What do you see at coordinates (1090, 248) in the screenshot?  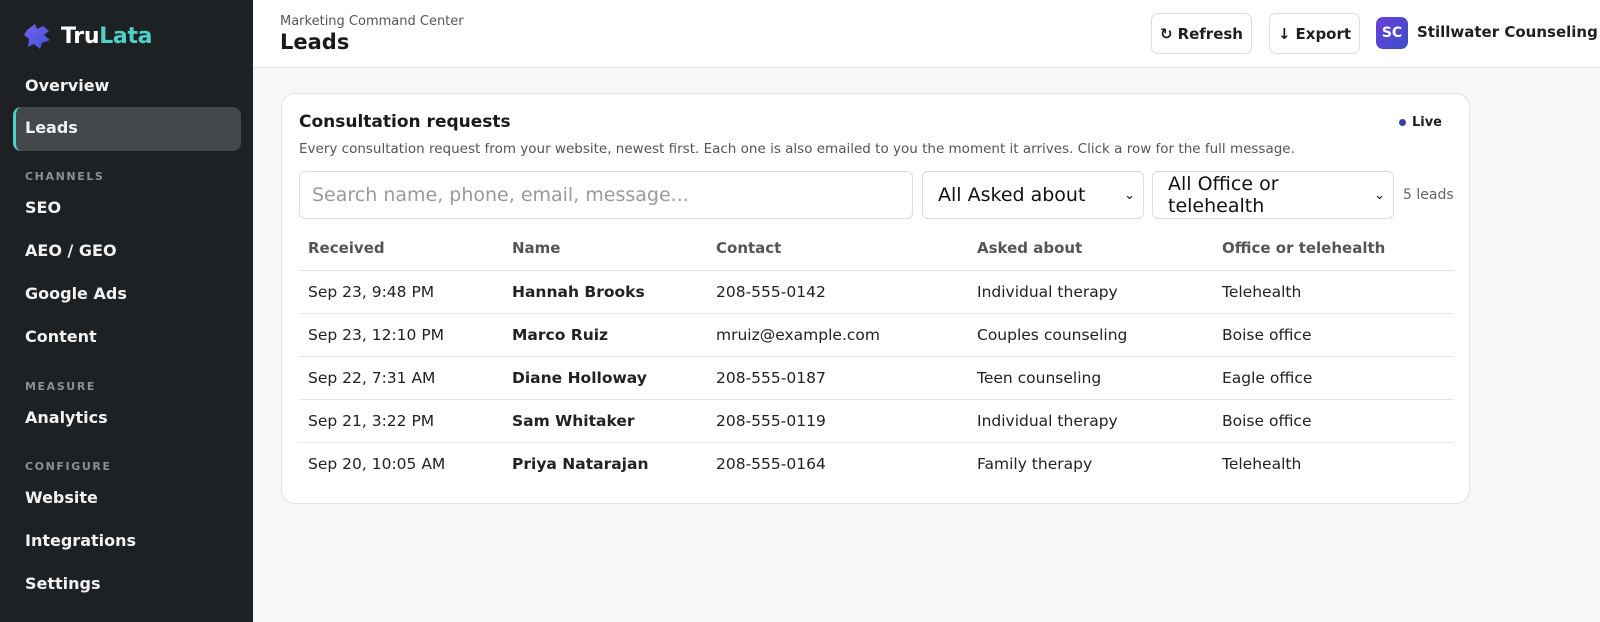 I see `column-header-asked-about: Asked about` at bounding box center [1090, 248].